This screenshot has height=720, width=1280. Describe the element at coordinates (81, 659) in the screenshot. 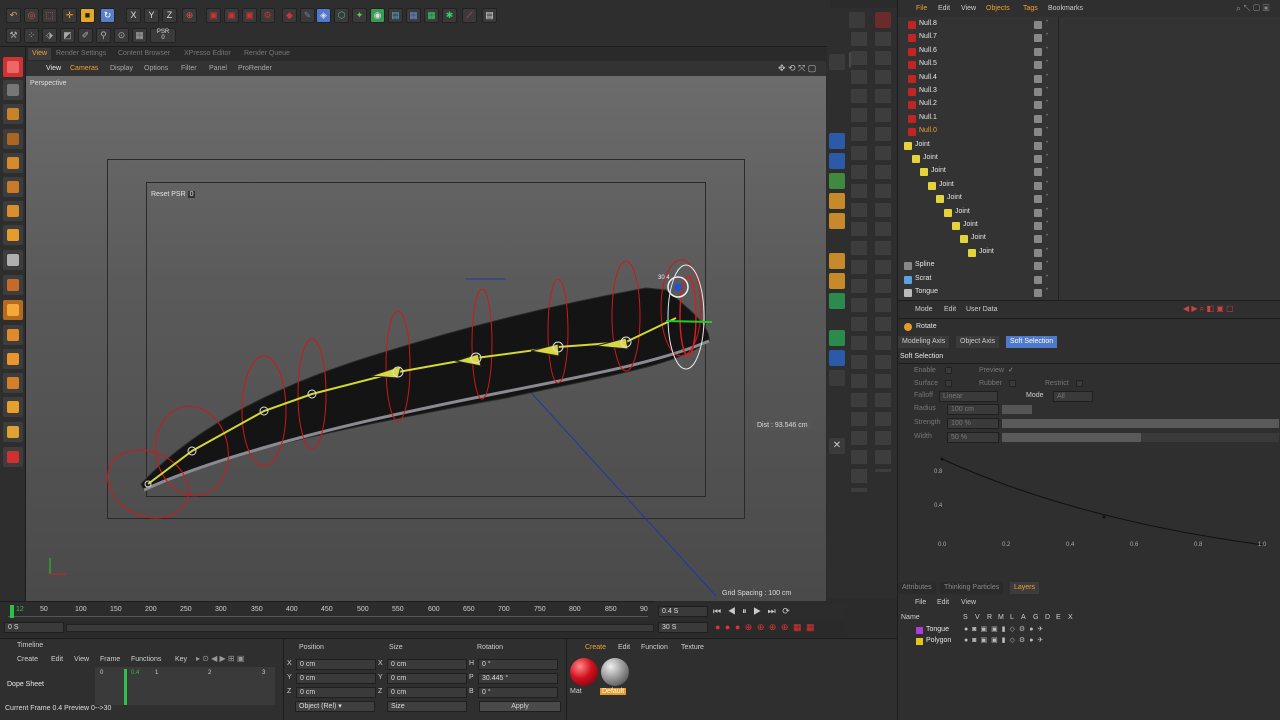

I see `dope-menu-view: View` at that location.